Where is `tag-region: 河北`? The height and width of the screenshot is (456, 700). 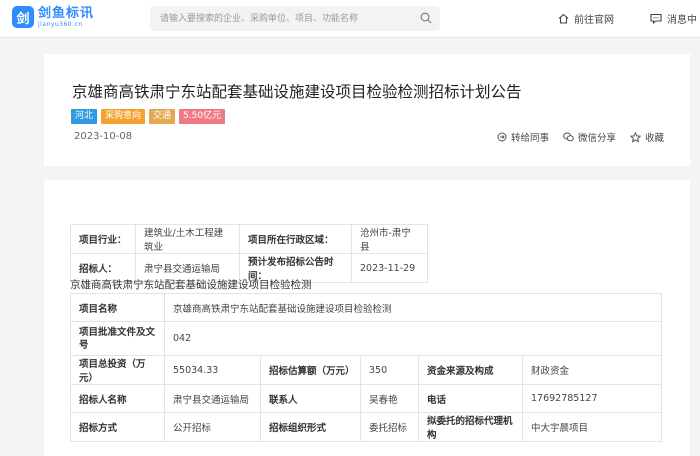
tag-region: 河北 is located at coordinates (84, 116).